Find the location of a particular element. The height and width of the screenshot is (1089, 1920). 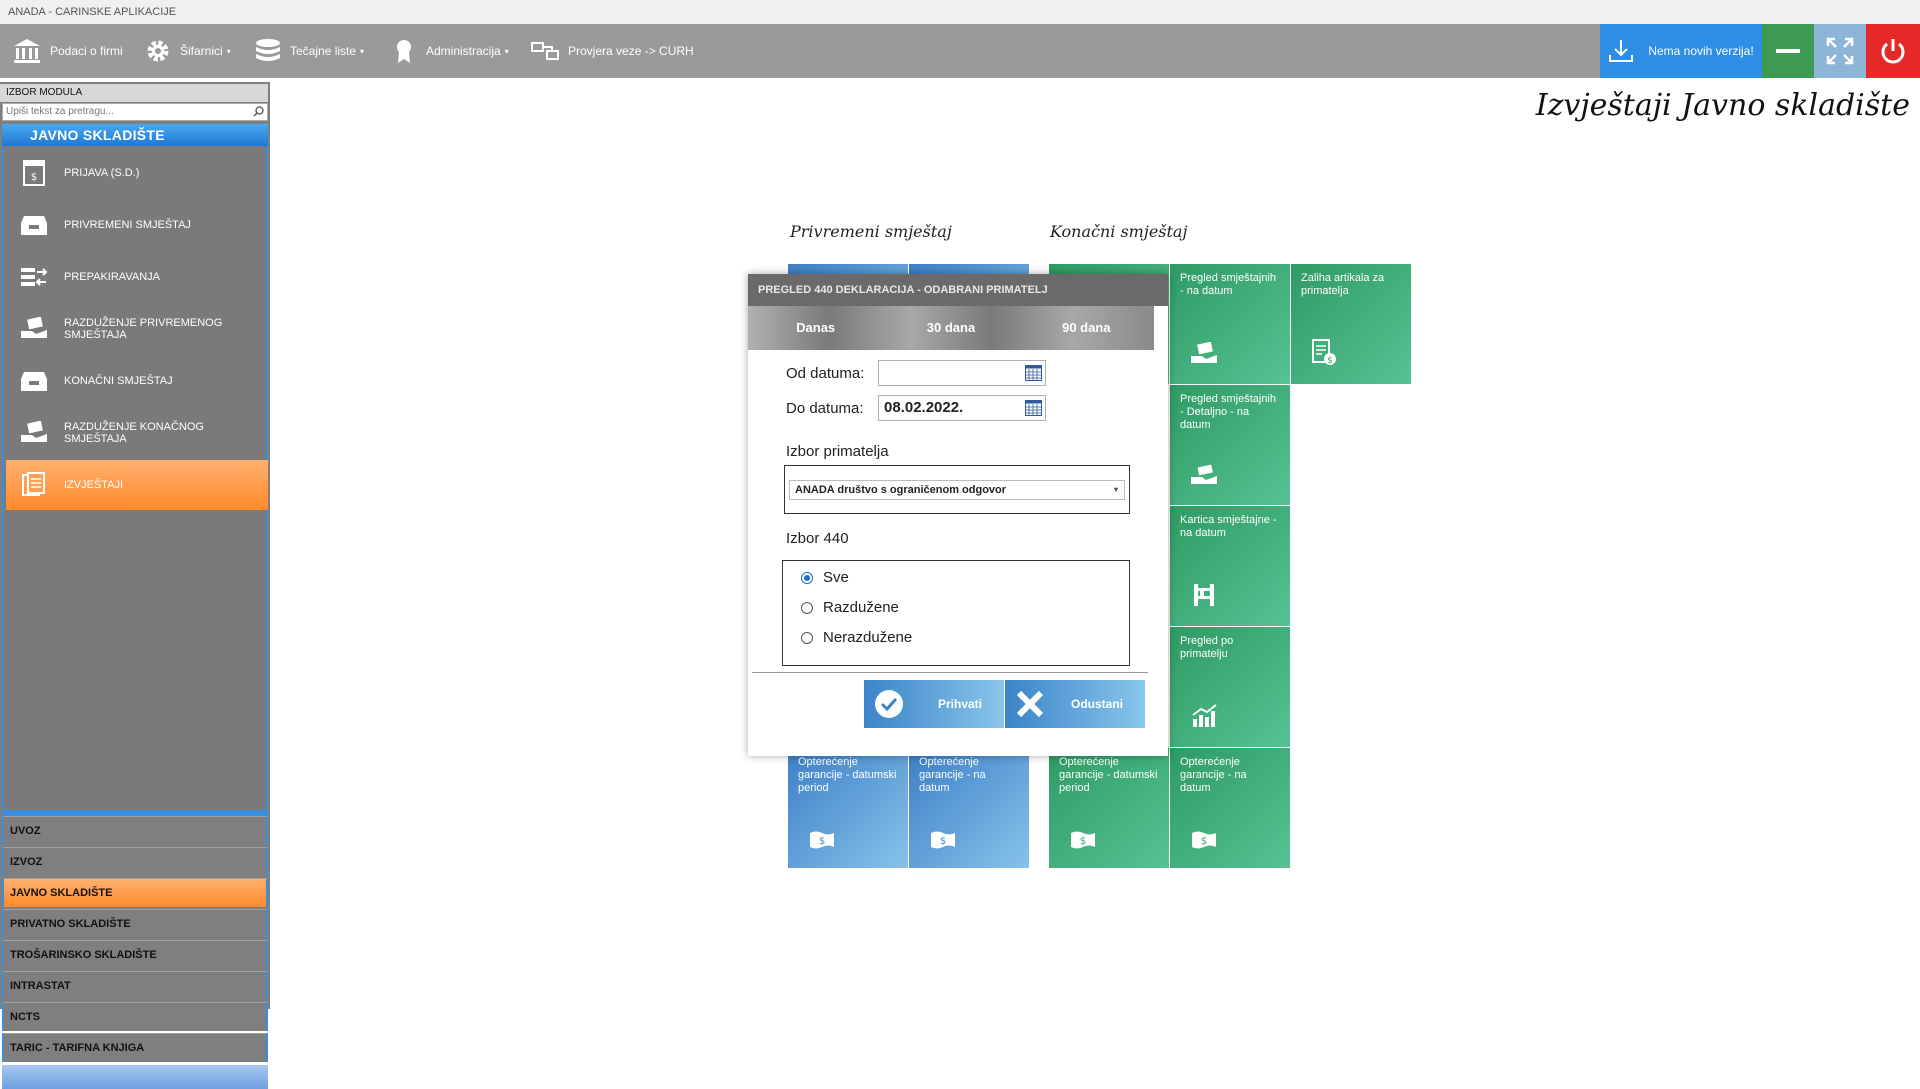

tile-label: Kartica smještajne - na datum is located at coordinates (1228, 526).